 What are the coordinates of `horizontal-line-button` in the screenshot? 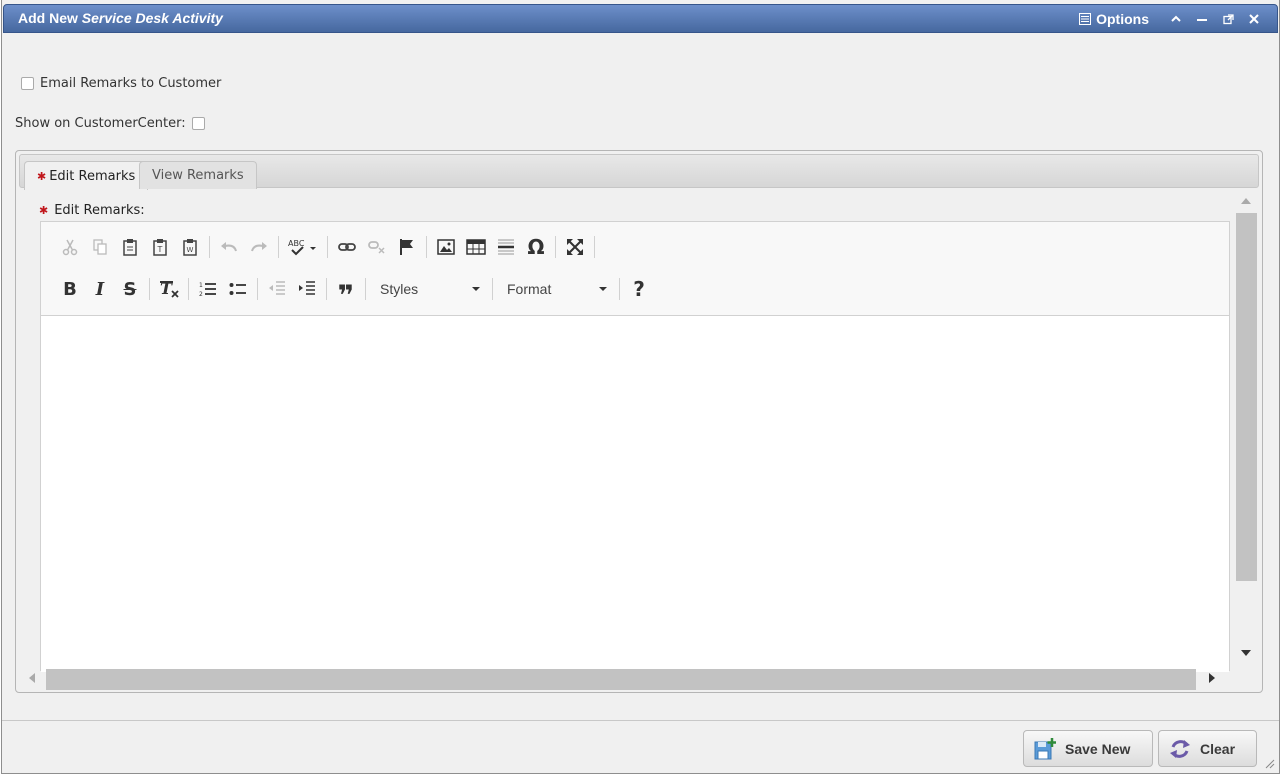 It's located at (506, 247).